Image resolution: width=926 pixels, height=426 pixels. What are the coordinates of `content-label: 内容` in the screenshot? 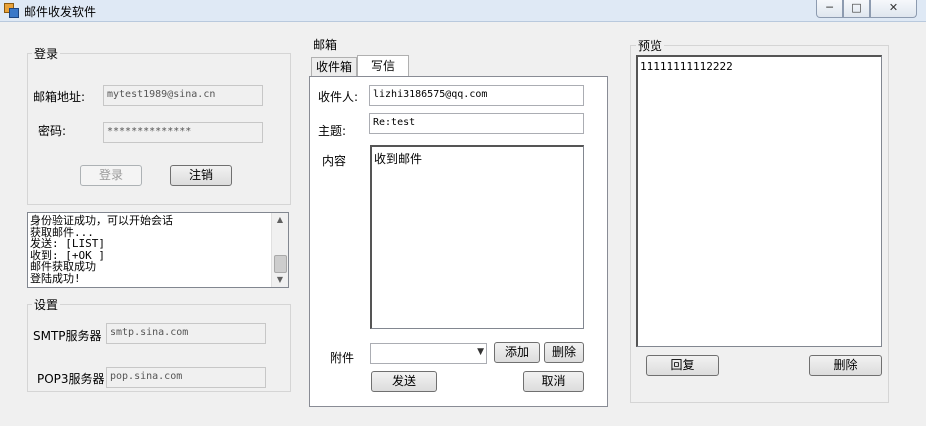 It's located at (334, 161).